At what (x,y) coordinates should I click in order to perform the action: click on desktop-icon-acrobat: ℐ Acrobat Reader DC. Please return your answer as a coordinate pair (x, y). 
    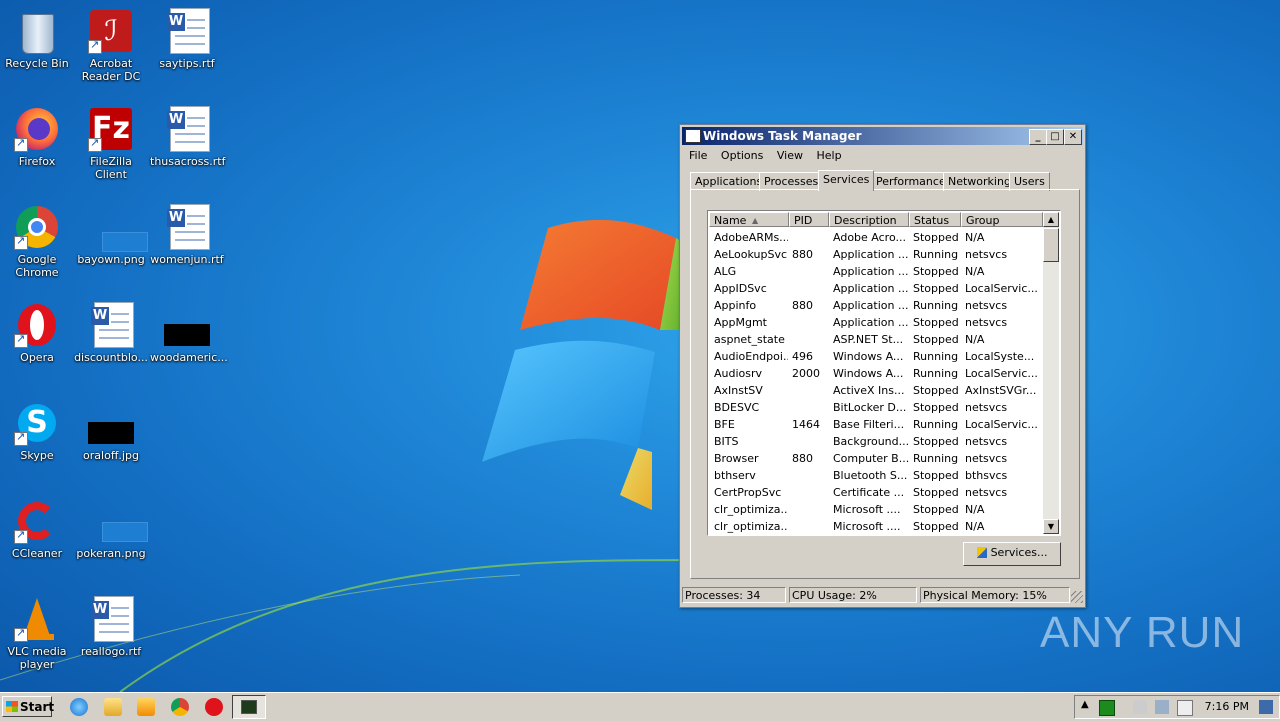
    Looking at the image, I should click on (111, 43).